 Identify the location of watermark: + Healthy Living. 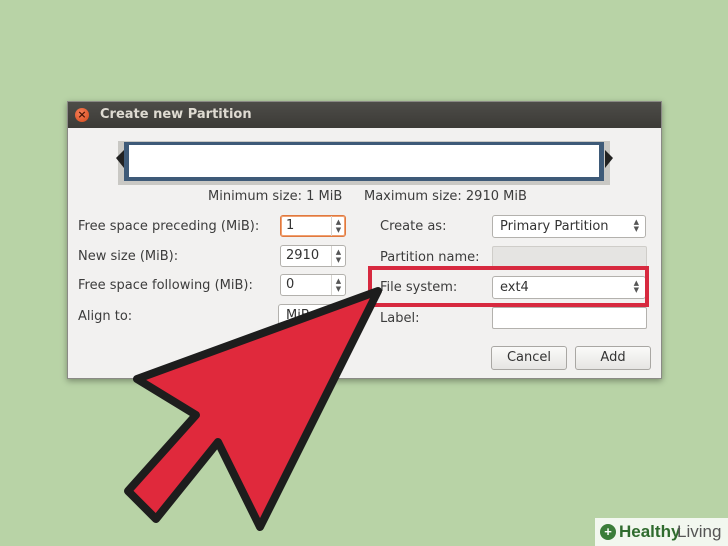
(661, 532).